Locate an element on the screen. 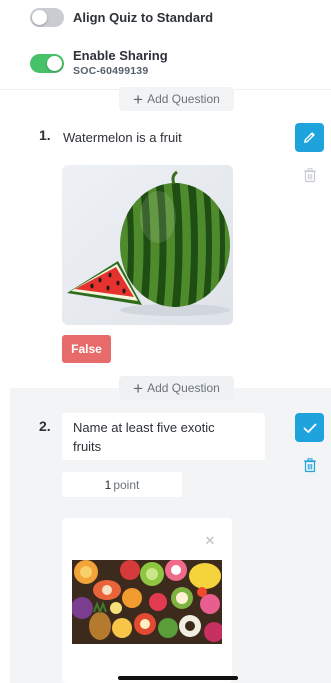 This screenshot has height=683, width=331. confirm-question-button is located at coordinates (309, 427).